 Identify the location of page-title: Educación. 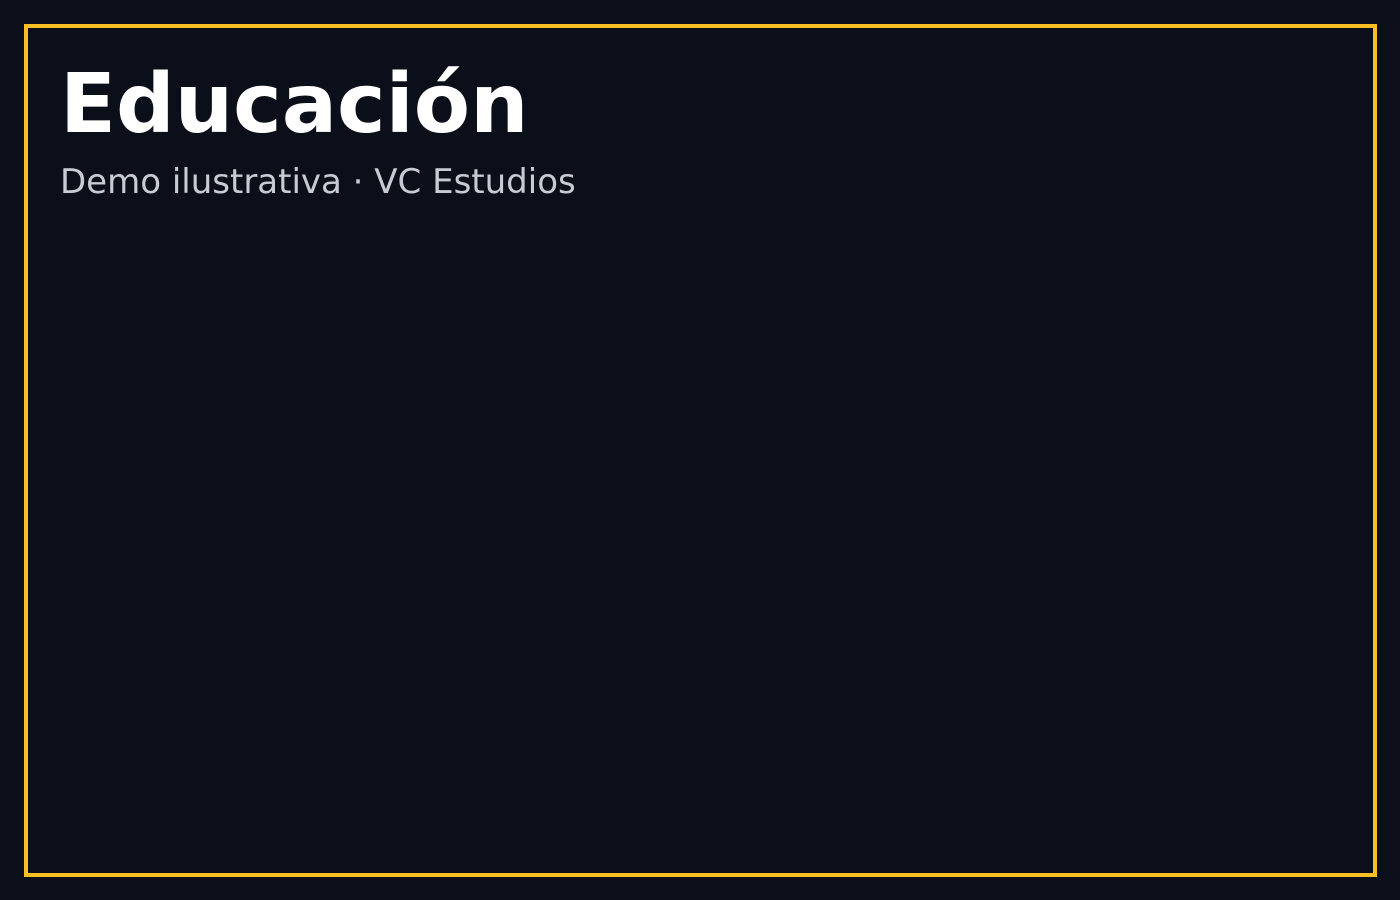
(294, 104).